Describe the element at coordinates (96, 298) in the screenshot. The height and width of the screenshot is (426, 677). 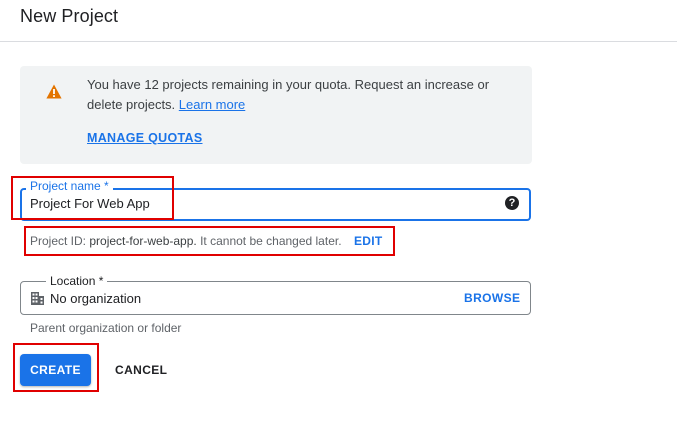
I see `location-value: No organization` at that location.